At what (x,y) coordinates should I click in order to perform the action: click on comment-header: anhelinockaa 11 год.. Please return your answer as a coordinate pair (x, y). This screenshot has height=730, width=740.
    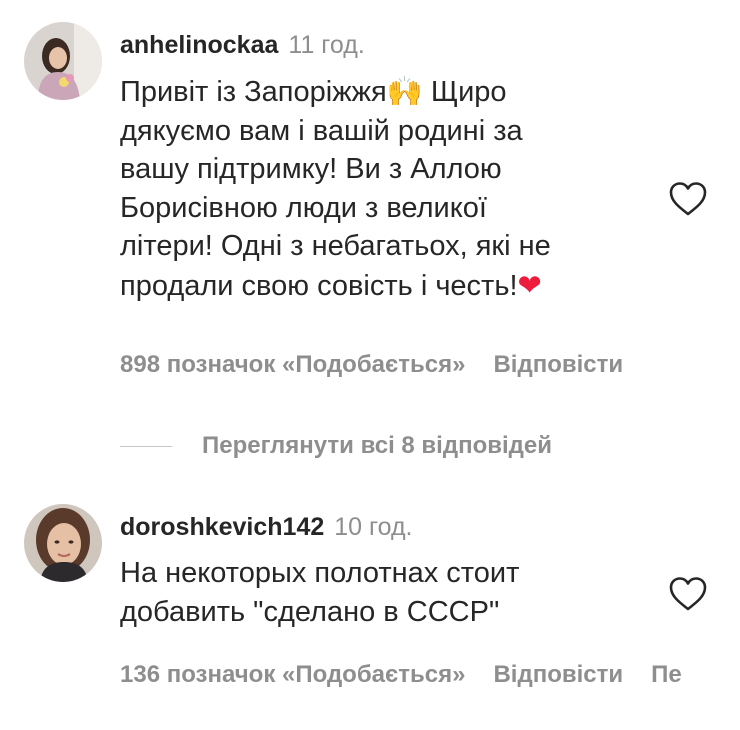
    Looking at the image, I should click on (242, 45).